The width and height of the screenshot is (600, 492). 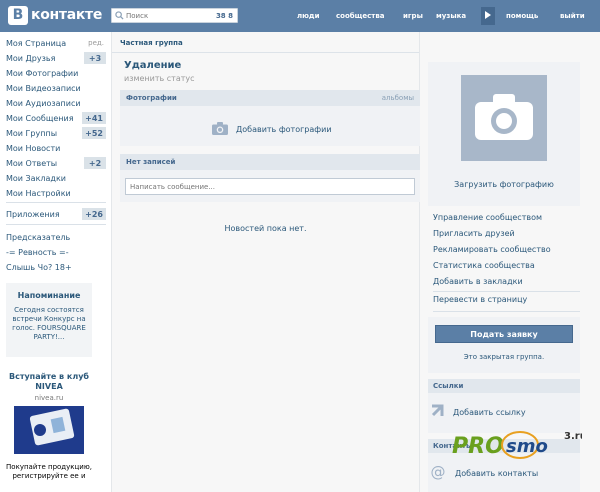 What do you see at coordinates (56, 118) in the screenshot?
I see `sidebar-item-messages: Мои Сообщения +41` at bounding box center [56, 118].